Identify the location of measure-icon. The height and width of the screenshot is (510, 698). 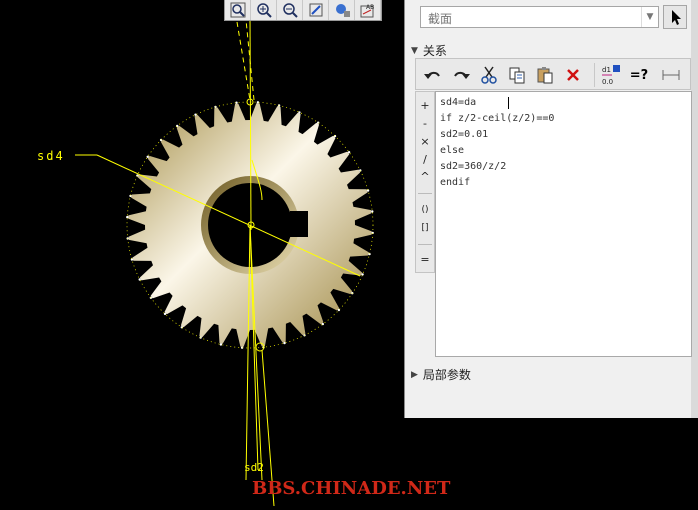
(671, 75).